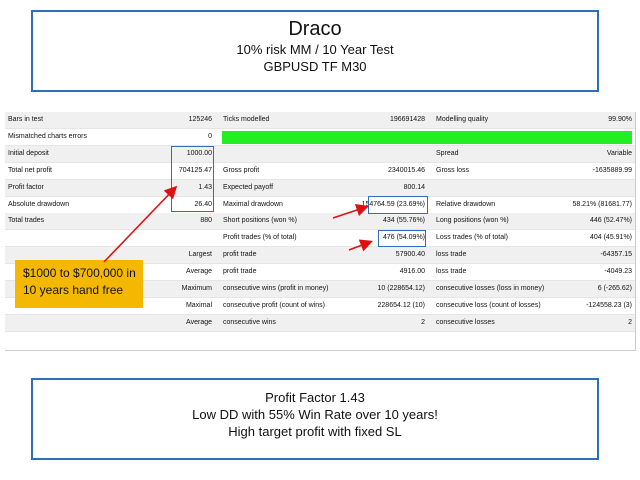 Image resolution: width=640 pixels, height=480 pixels. Describe the element at coordinates (315, 431) in the screenshot. I see `summary-line-3: High target profit with fixed SL` at that location.